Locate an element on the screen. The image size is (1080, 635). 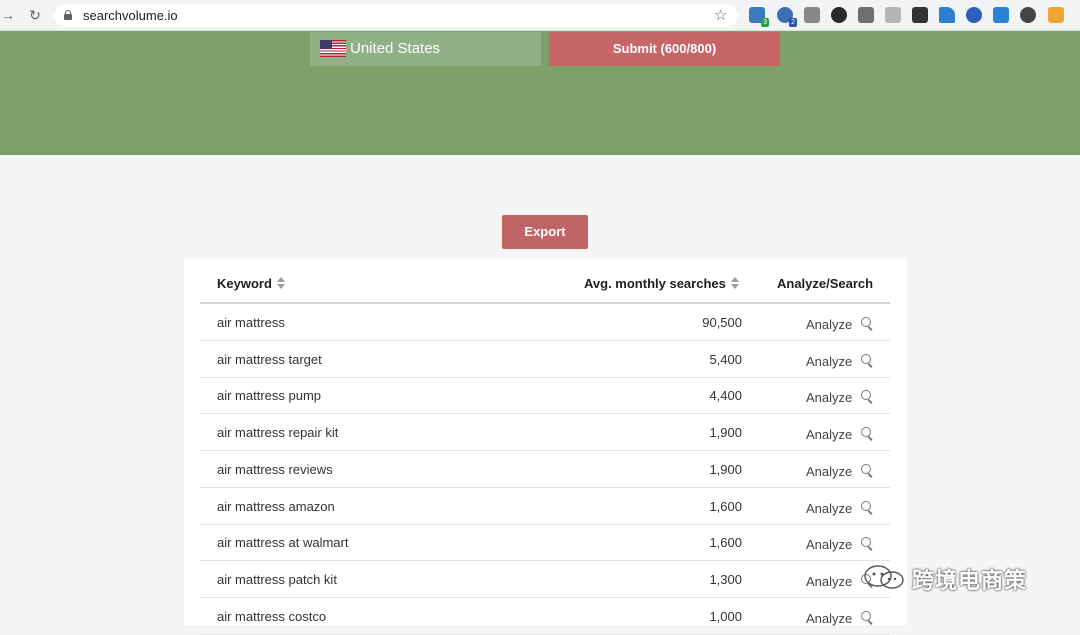
country-select: United States is located at coordinates (425, 49).